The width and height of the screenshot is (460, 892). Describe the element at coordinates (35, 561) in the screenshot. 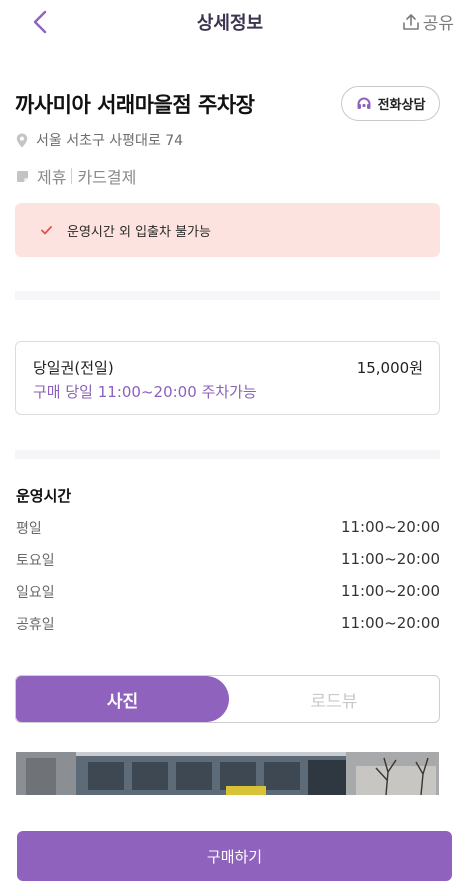

I see `hours-day: 토요일` at that location.